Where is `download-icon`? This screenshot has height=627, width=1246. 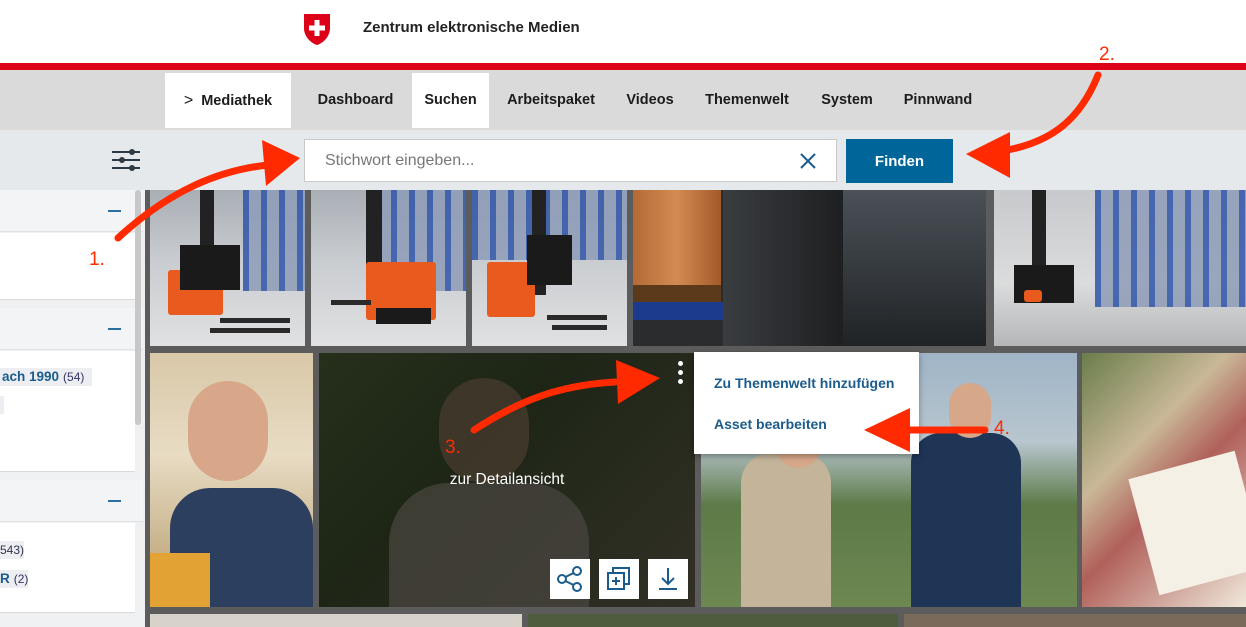 download-icon is located at coordinates (668, 579).